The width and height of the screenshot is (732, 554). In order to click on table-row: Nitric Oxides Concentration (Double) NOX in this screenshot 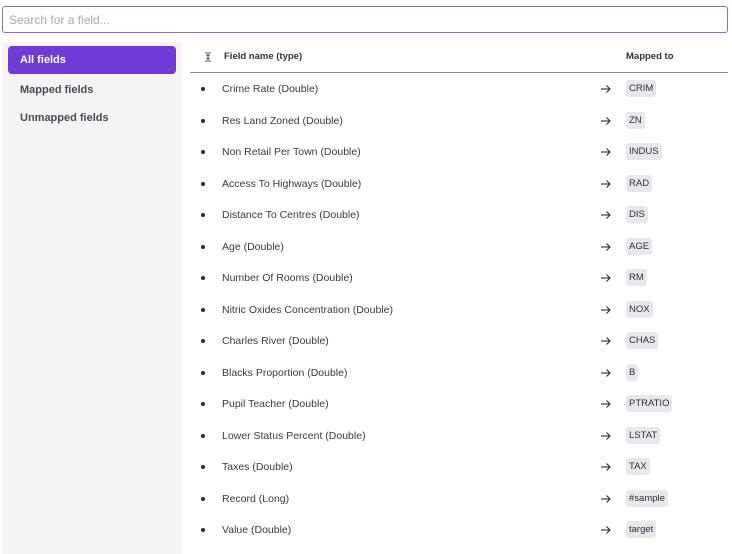, I will do `click(459, 310)`.